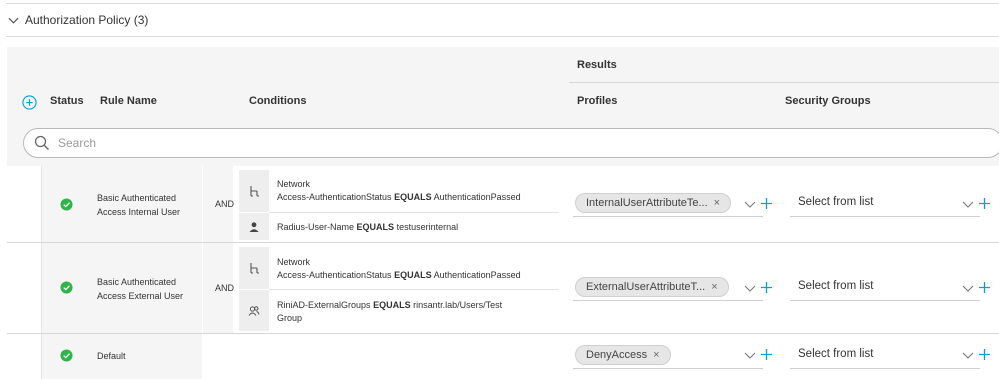  I want to click on security-groups-column-header: Security Groups, so click(828, 101).